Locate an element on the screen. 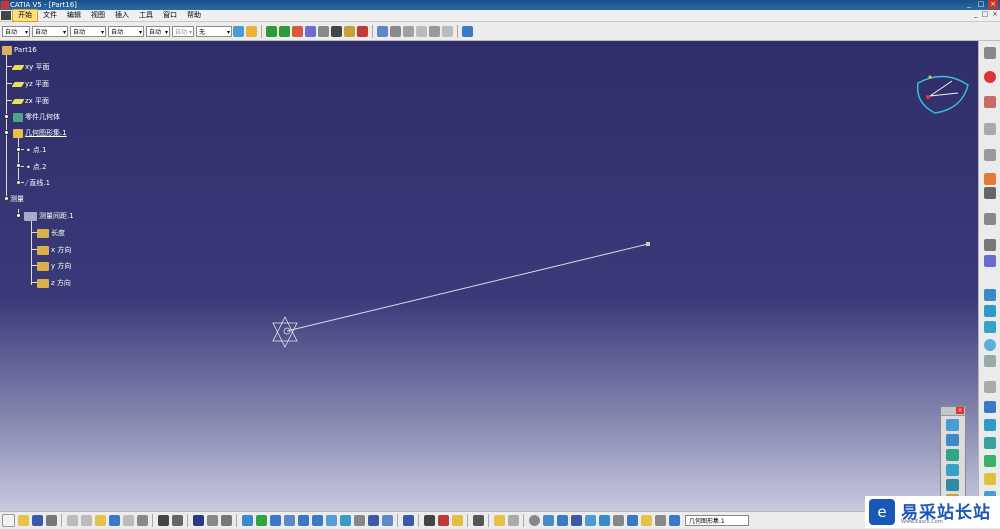  insert-geoset-icon is located at coordinates (513, 520).